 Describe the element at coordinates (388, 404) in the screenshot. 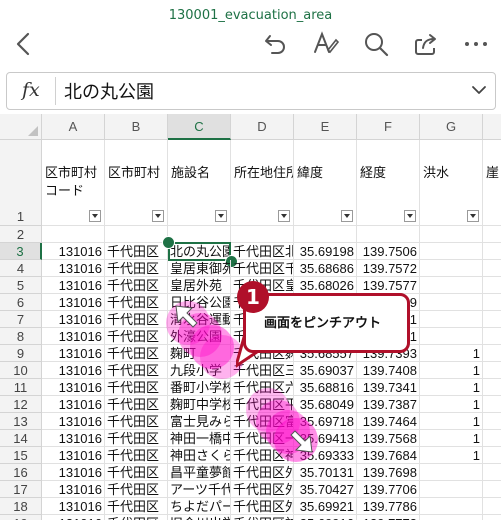

I see `table-cell: 139.7387` at that location.